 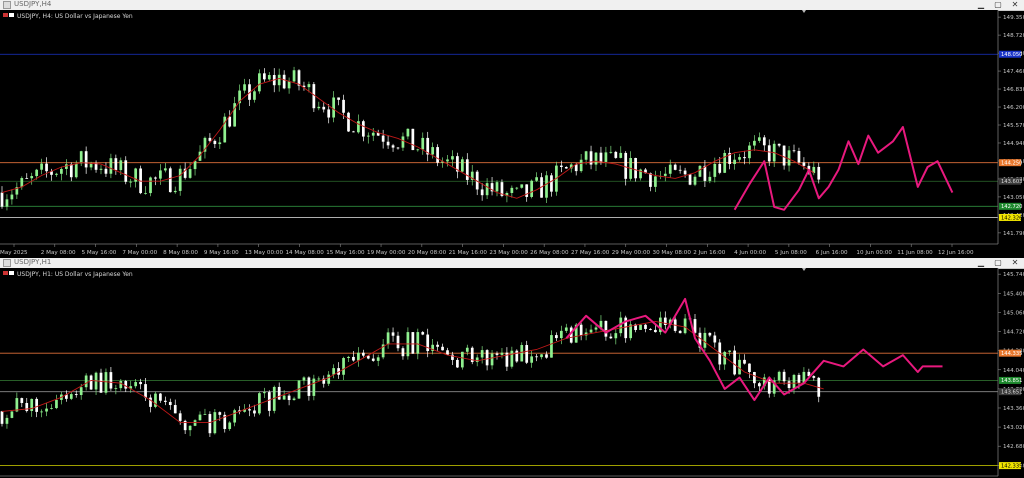 What do you see at coordinates (33, 262) in the screenshot?
I see `window-title: USDJPY,H1` at bounding box center [33, 262].